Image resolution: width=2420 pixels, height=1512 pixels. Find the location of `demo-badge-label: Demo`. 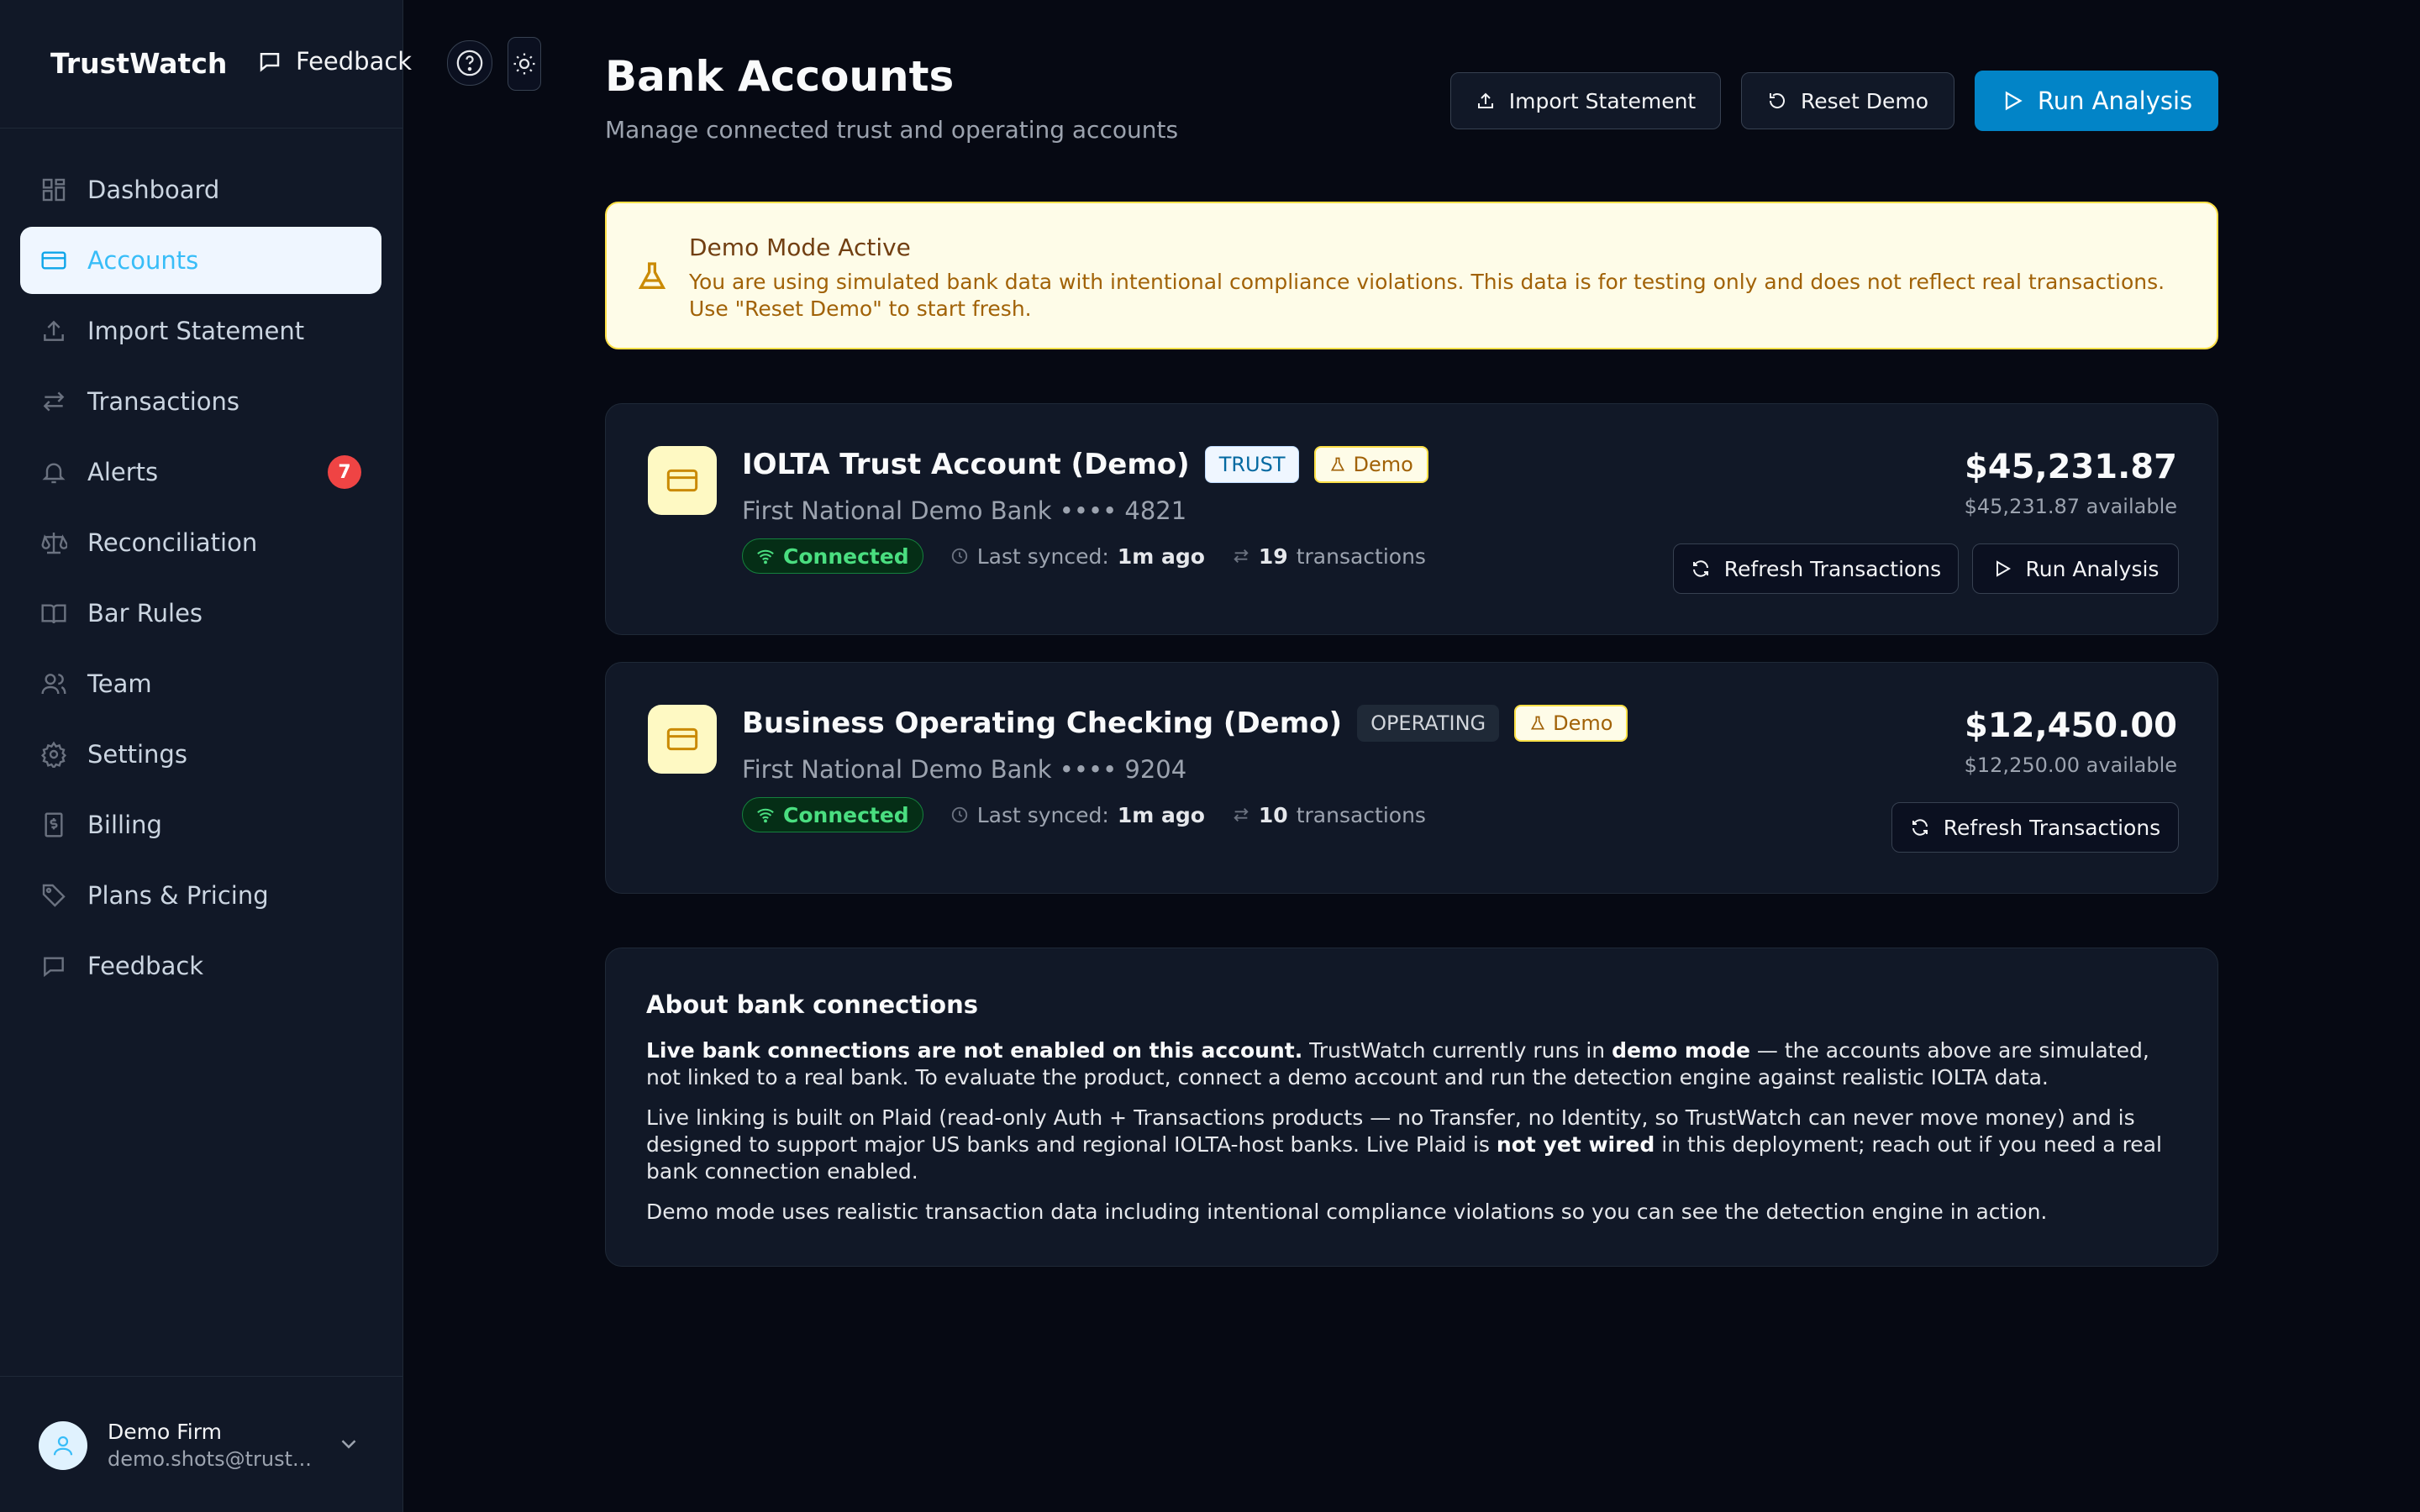

demo-badge-label: Demo is located at coordinates (1583, 723).